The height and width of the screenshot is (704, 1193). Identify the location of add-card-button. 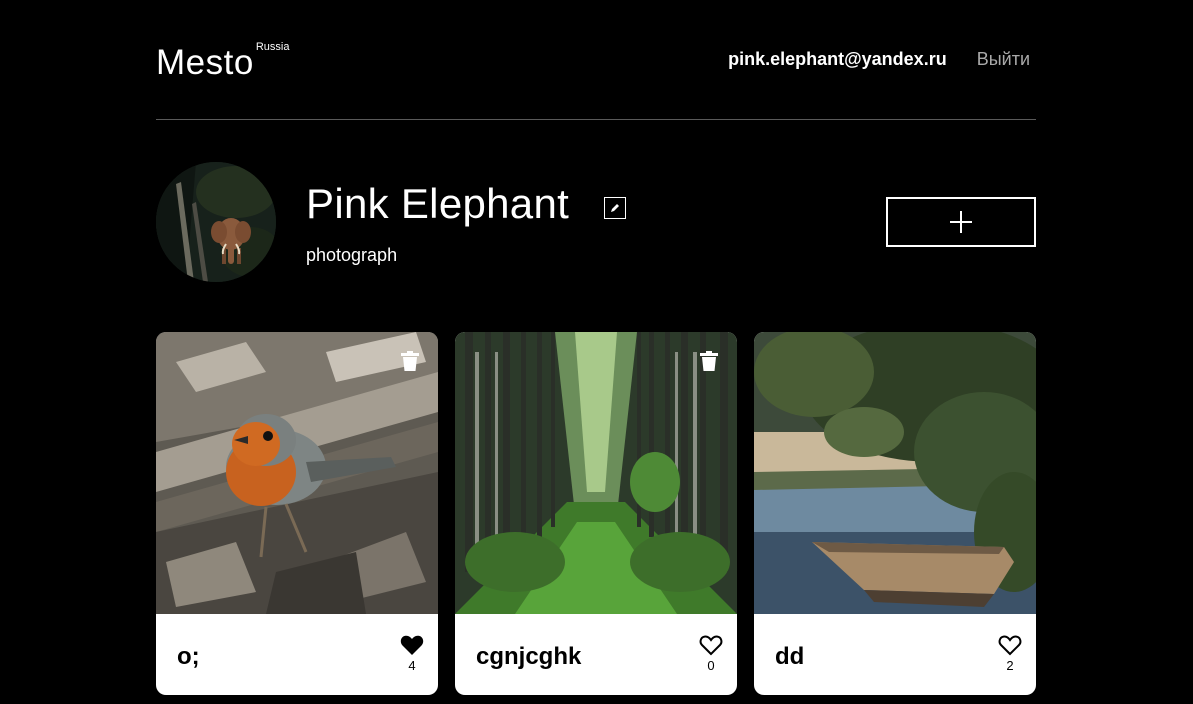
(961, 222).